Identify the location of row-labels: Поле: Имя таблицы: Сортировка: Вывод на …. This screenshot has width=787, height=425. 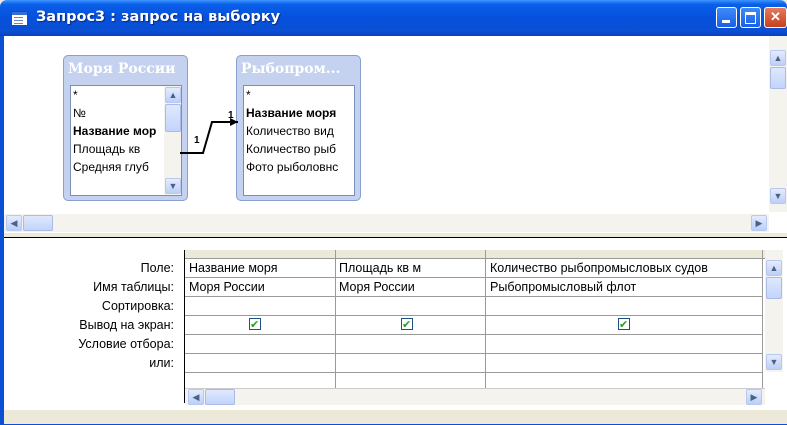
(90, 316).